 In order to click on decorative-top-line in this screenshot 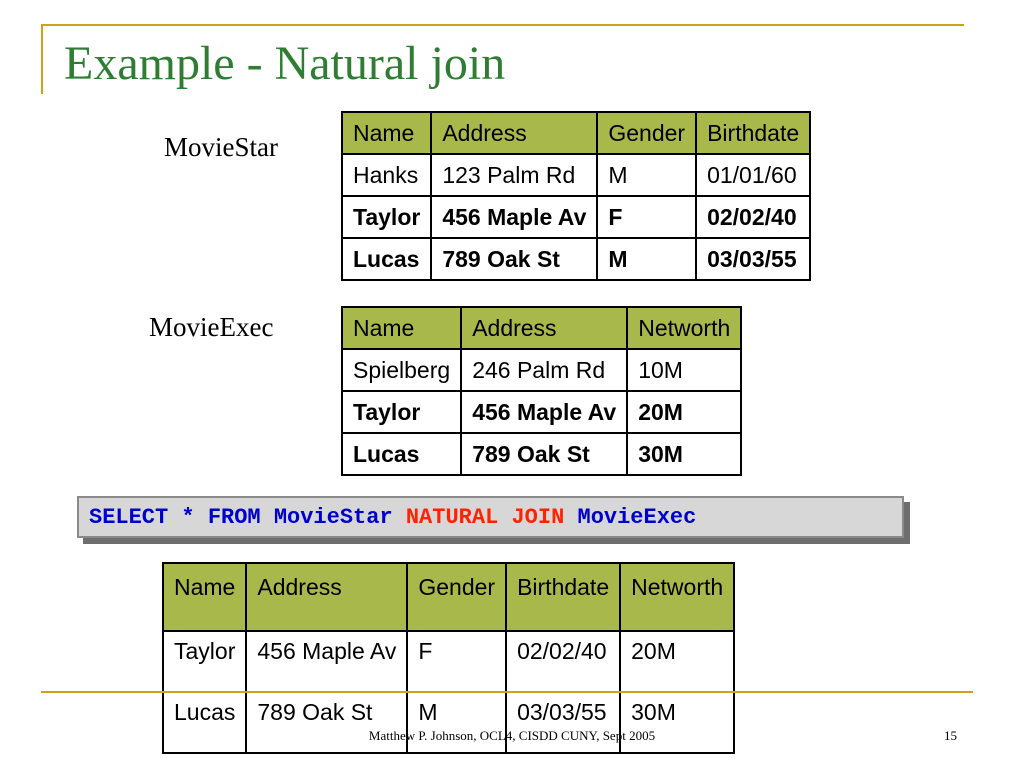, I will do `click(502, 25)`.